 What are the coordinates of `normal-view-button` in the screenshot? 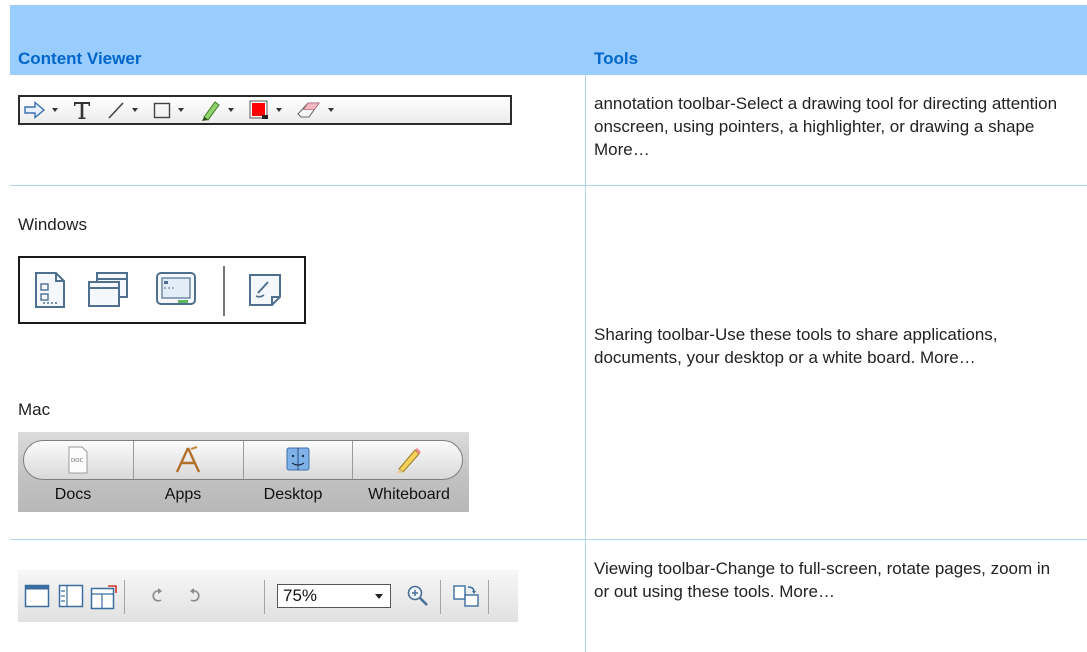 It's located at (37, 598).